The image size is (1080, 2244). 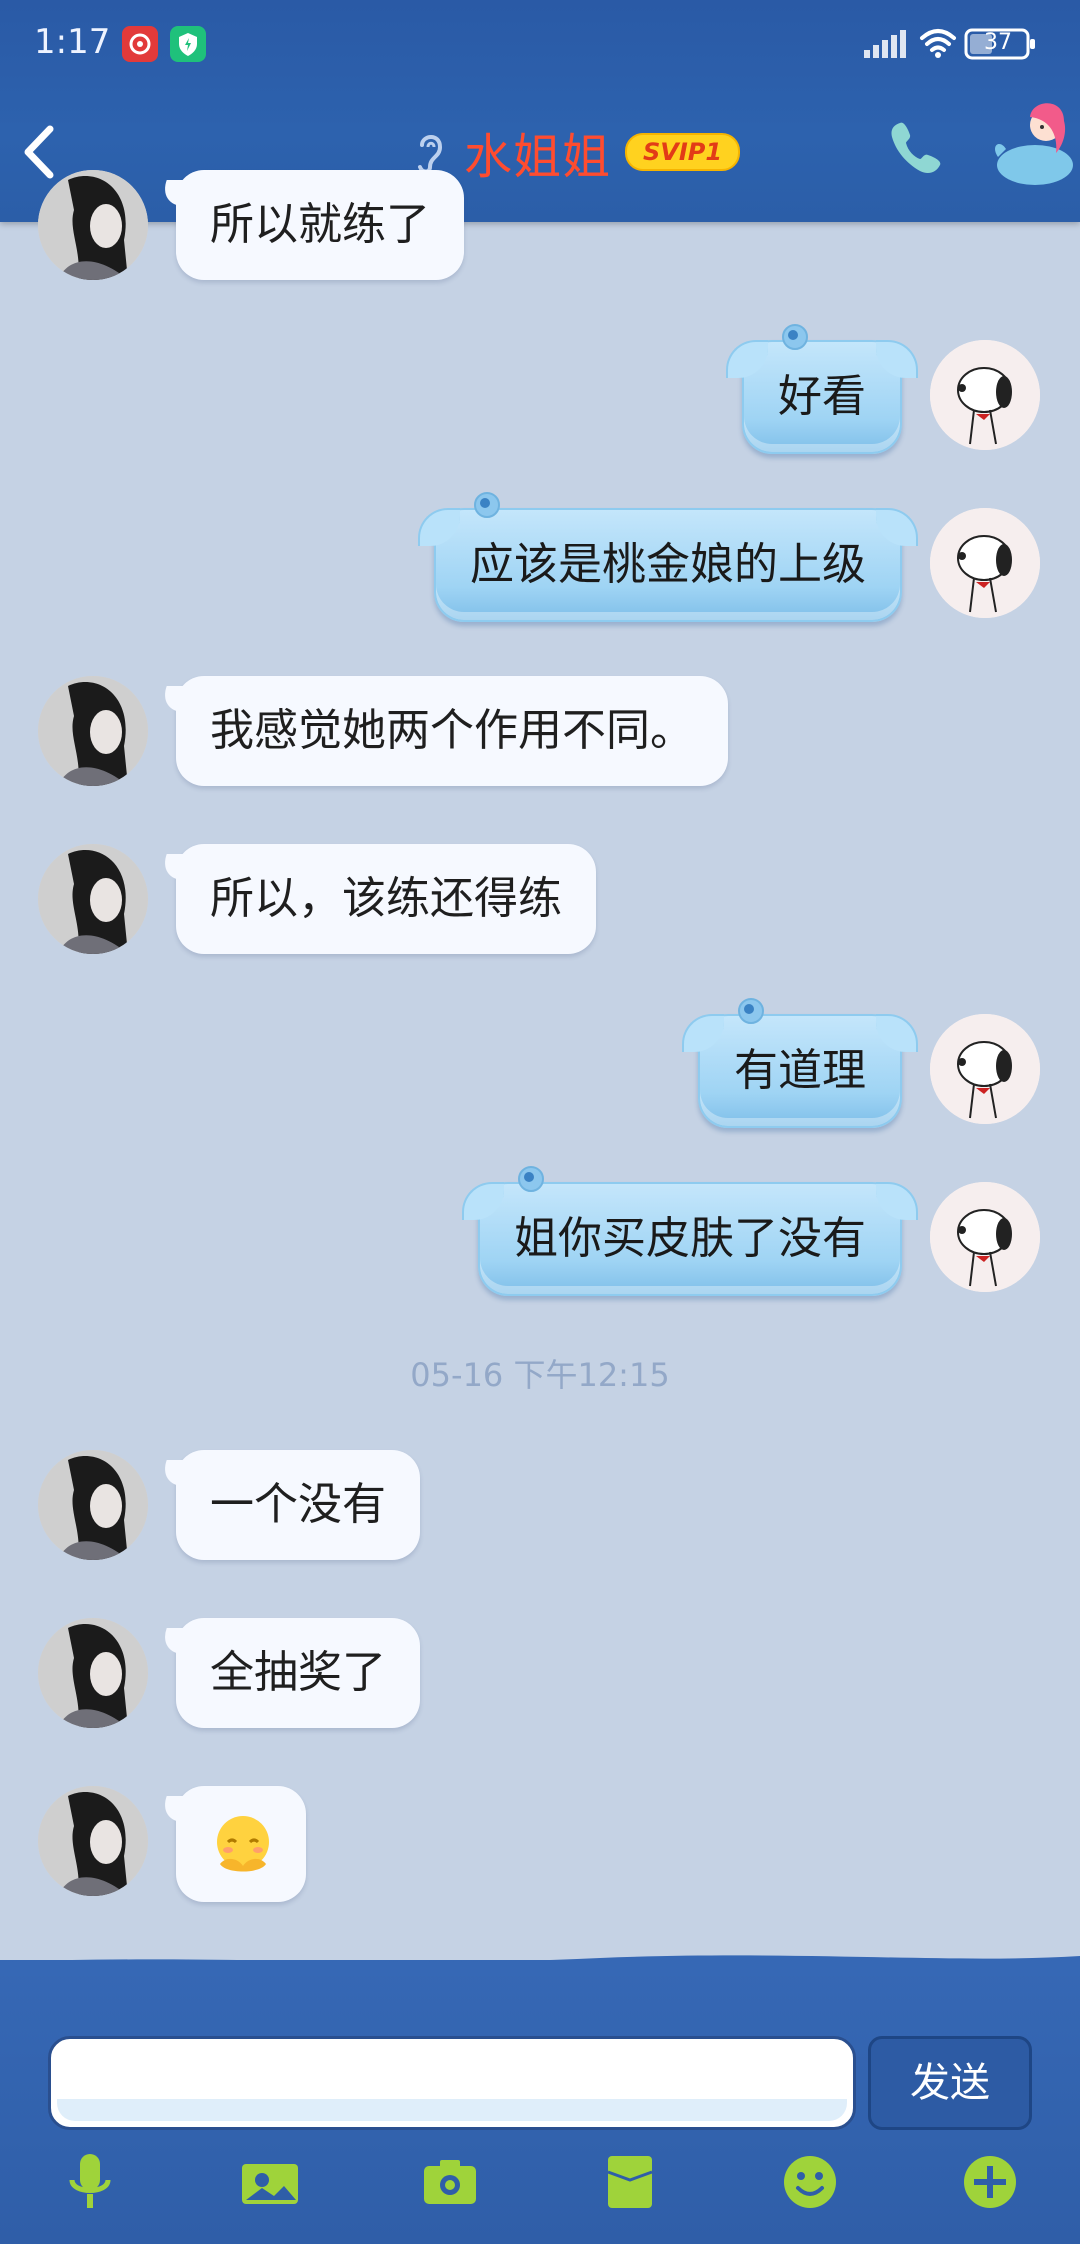 What do you see at coordinates (540, 45) in the screenshot?
I see `status-bar: 1:17 37` at bounding box center [540, 45].